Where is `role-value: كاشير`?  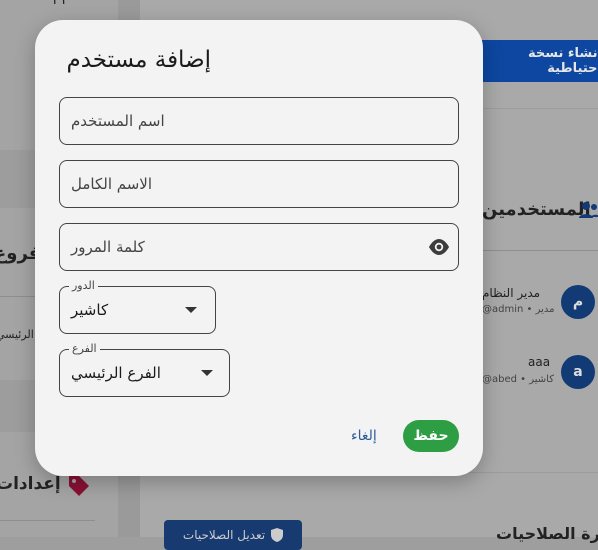 role-value: كاشير is located at coordinates (90, 310).